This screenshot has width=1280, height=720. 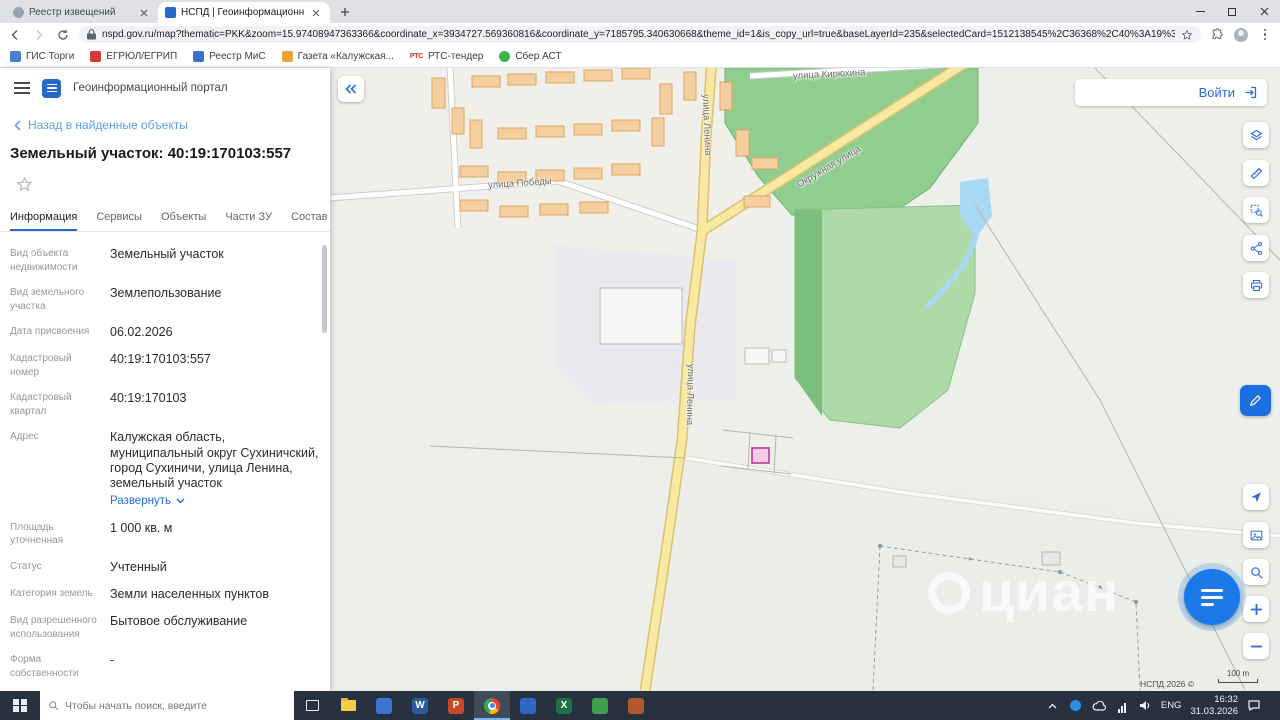 What do you see at coordinates (420, 705) in the screenshot?
I see `word-button: W` at bounding box center [420, 705].